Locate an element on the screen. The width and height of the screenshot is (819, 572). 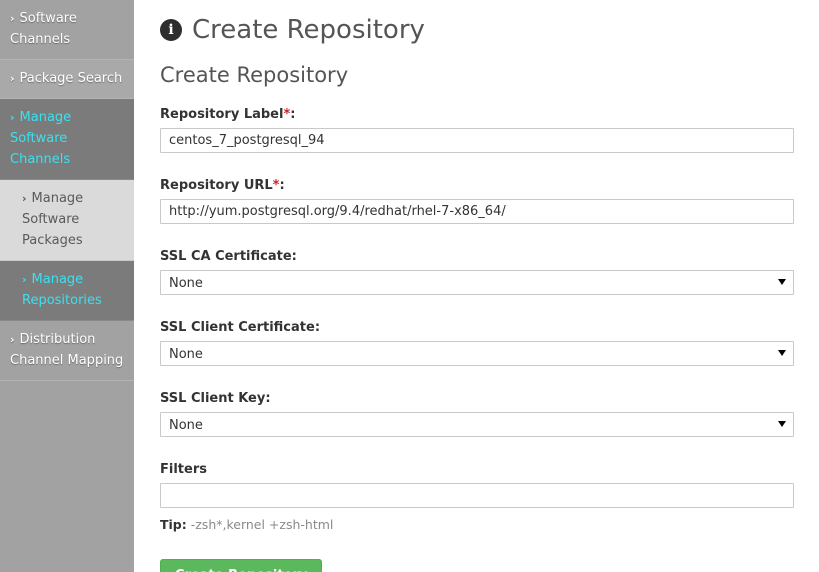
ssl-ca-certificate-value: None is located at coordinates (477, 282).